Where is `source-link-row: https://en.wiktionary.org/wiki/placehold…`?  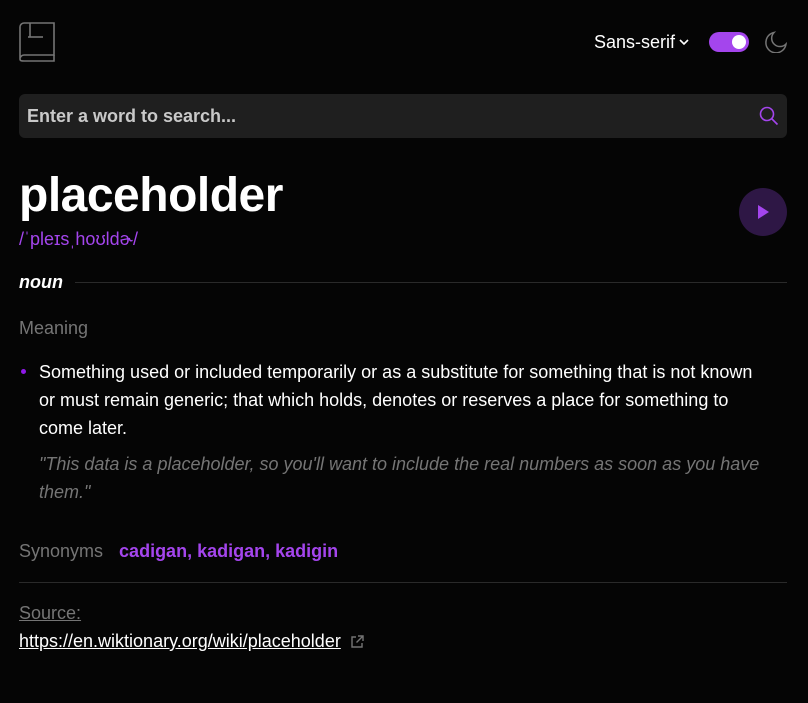 source-link-row: https://en.wiktionary.org/wiki/placehold… is located at coordinates (192, 641).